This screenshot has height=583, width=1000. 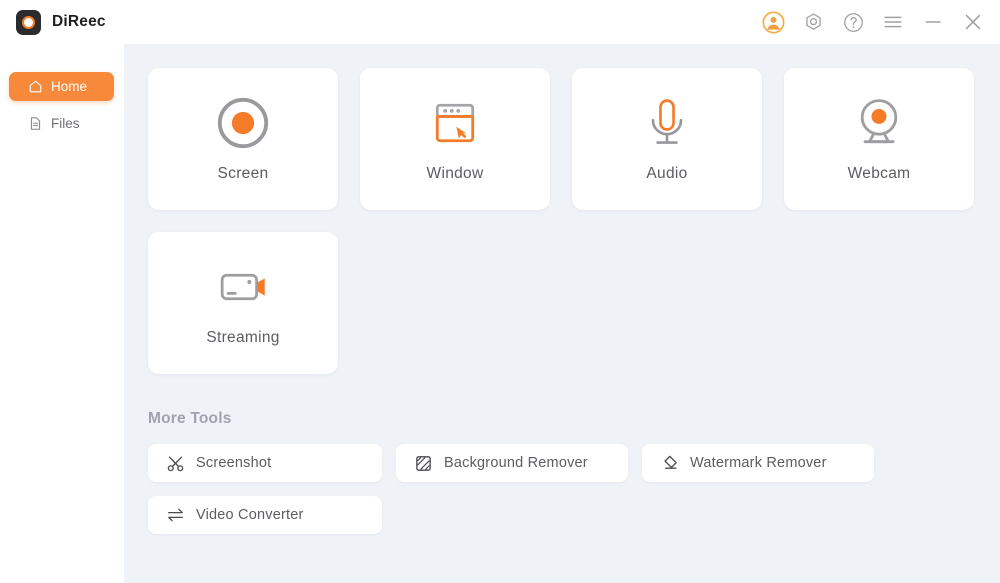 What do you see at coordinates (69, 86) in the screenshot?
I see `sidebar-item-home-label: Home` at bounding box center [69, 86].